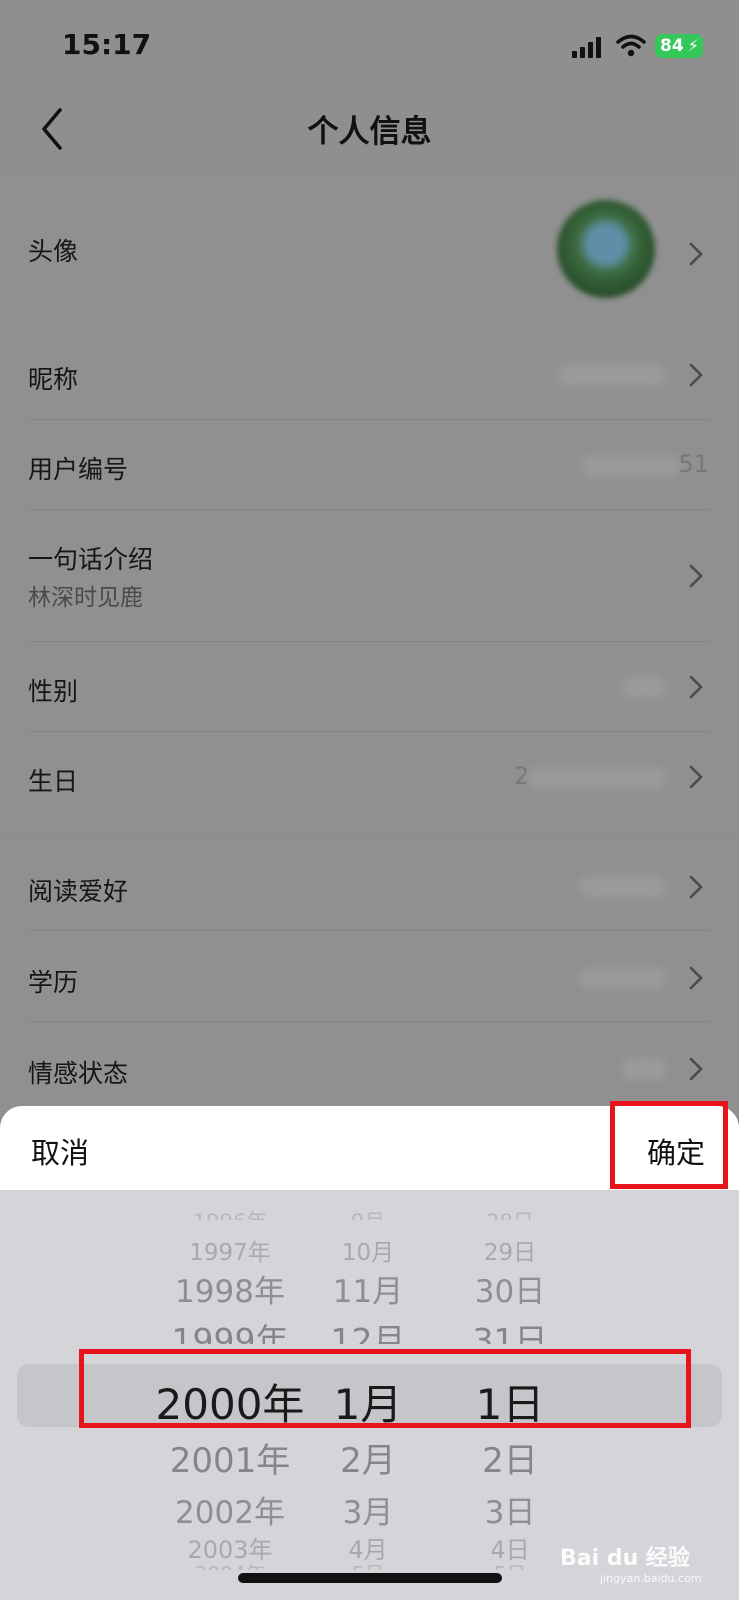 This screenshot has width=739, height=1600. Describe the element at coordinates (107, 44) in the screenshot. I see `status-time: 15:17` at that location.